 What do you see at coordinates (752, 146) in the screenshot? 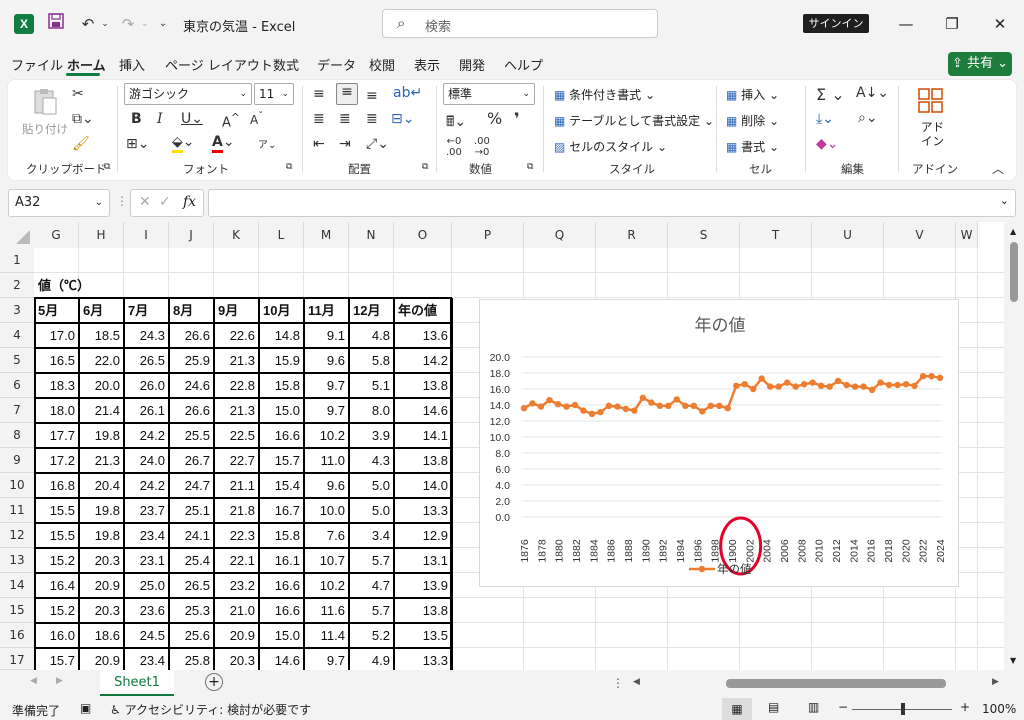
I see `format-cells-button: ▦ 書式 ⌄` at bounding box center [752, 146].